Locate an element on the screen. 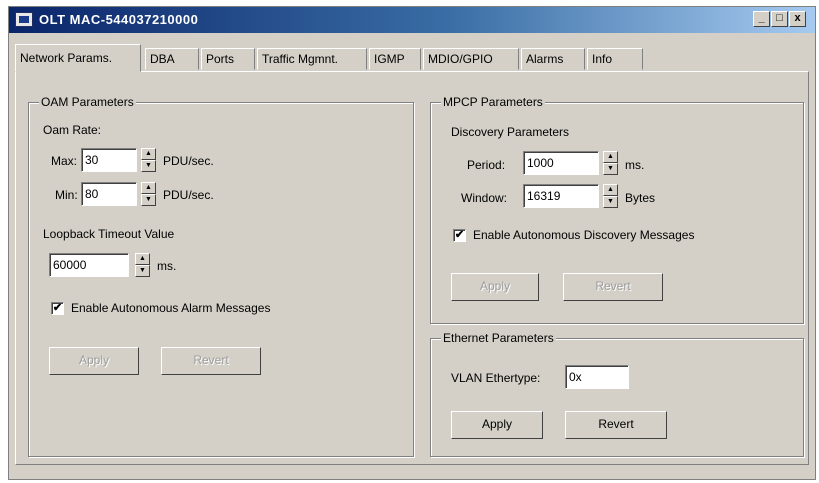 The height and width of the screenshot is (483, 819). tab-igmp: IGMP is located at coordinates (395, 59).